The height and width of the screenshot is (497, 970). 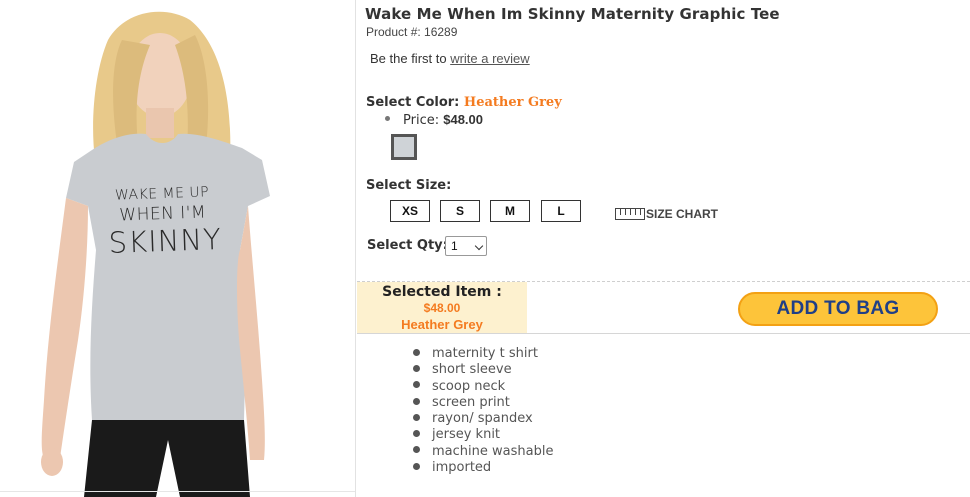 What do you see at coordinates (472, 370) in the screenshot?
I see `feature-text: short sleeve` at bounding box center [472, 370].